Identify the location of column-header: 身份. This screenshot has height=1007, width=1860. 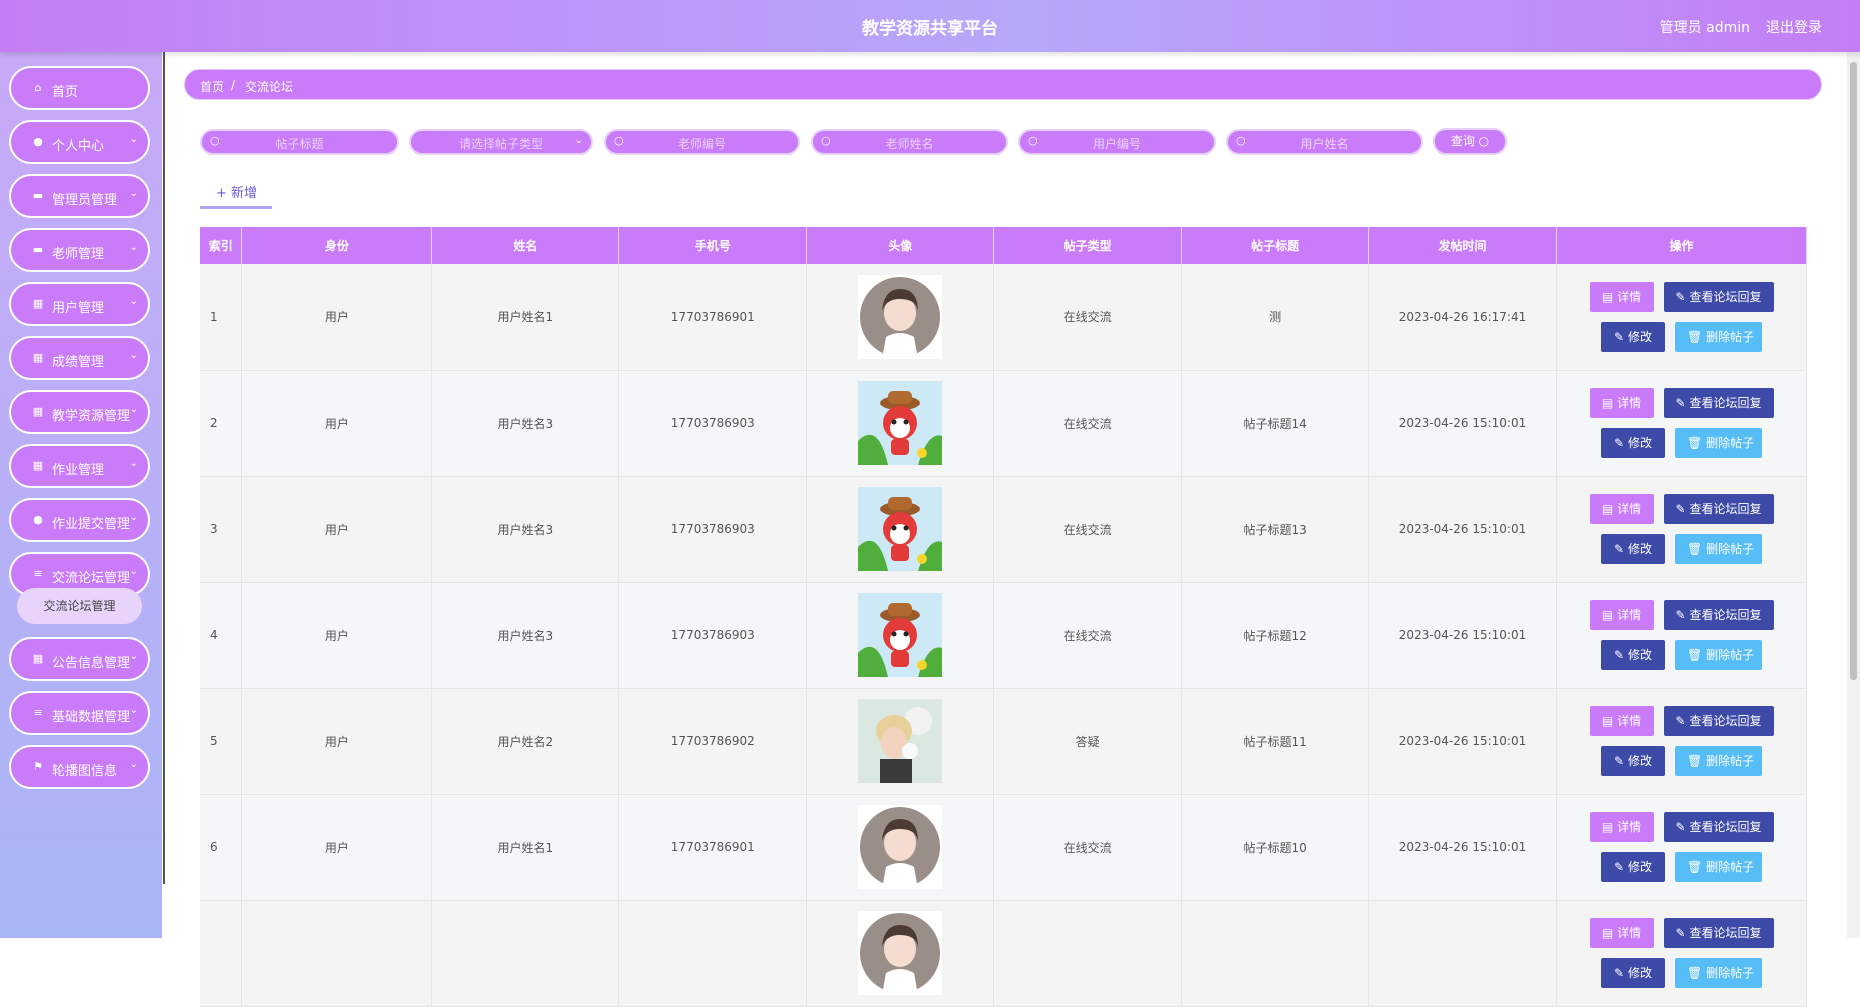
(337, 245).